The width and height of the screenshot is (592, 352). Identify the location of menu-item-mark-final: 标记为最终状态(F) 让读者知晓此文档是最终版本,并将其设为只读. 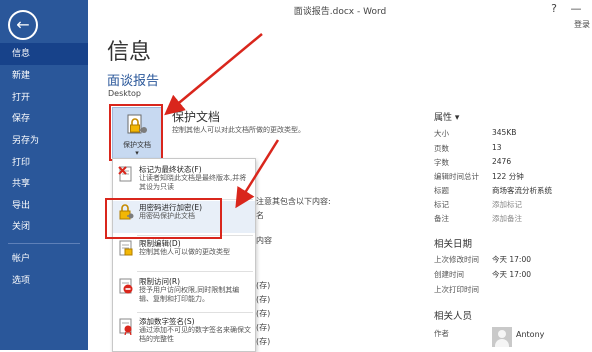
(184, 181).